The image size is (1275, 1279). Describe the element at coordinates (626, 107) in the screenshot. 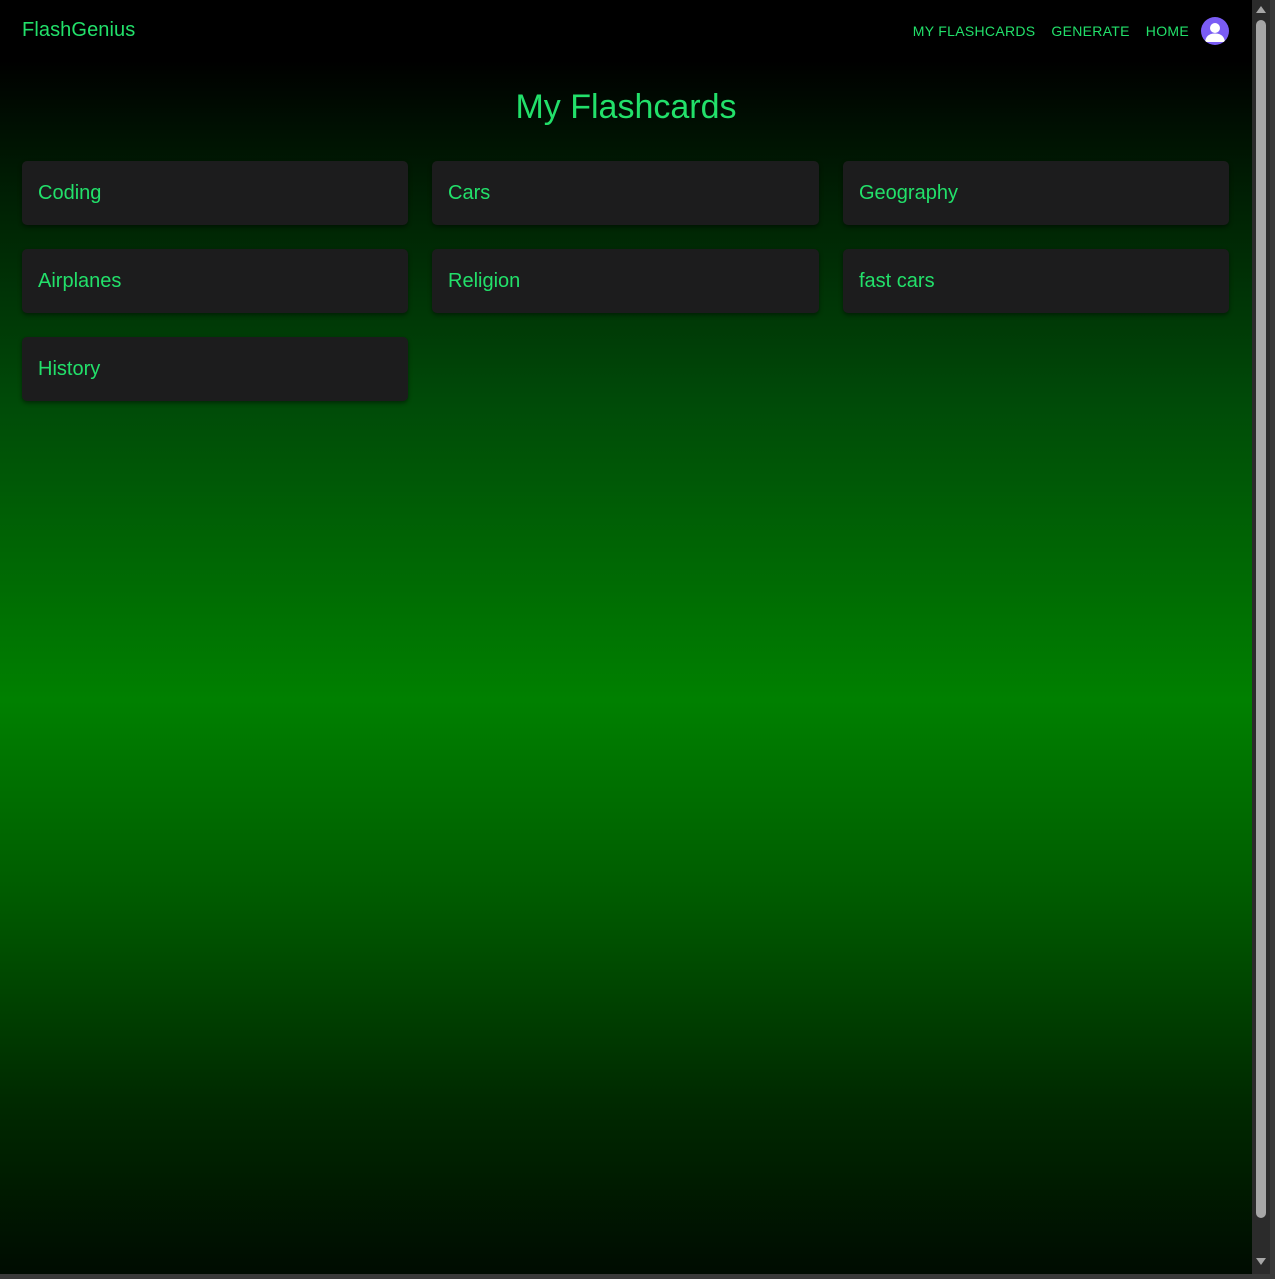

I see `page-title: My Flashcards` at that location.